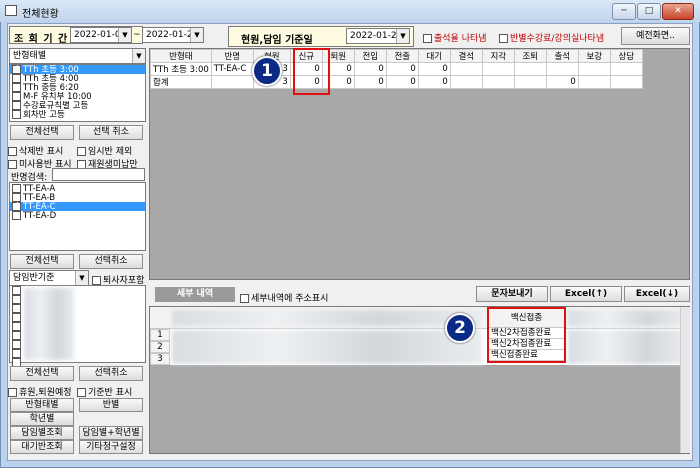  Describe the element at coordinates (594, 56) in the screenshot. I see `column-header: 보강` at that location.